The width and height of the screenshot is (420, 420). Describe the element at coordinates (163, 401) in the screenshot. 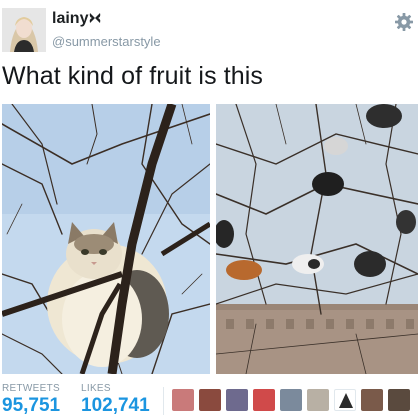

I see `stats-divider` at that location.